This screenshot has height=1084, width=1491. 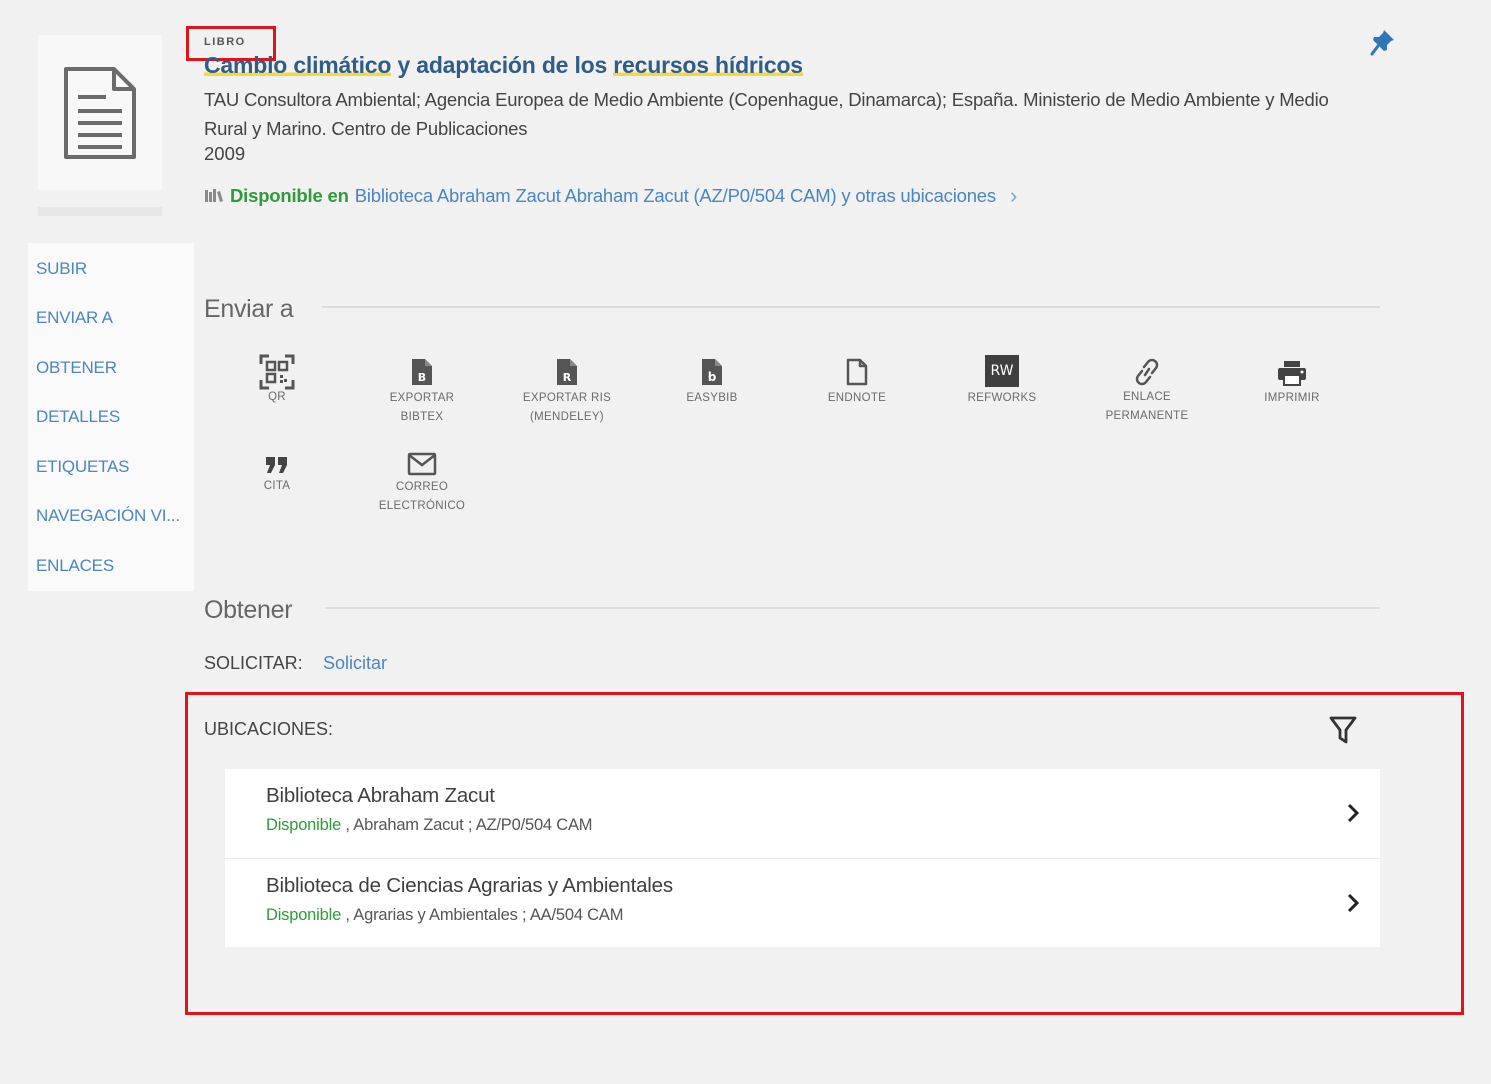 I want to click on action-easybib: b EASYBIB, so click(x=712, y=382).